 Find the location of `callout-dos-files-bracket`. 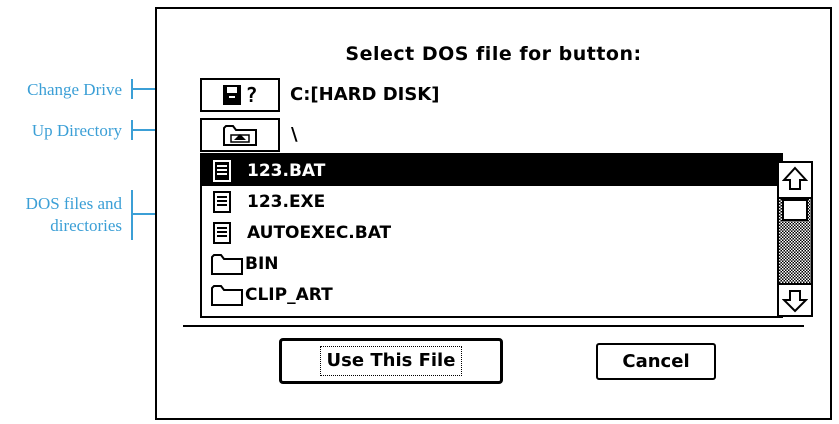

callout-dos-files-bracket is located at coordinates (132, 215).